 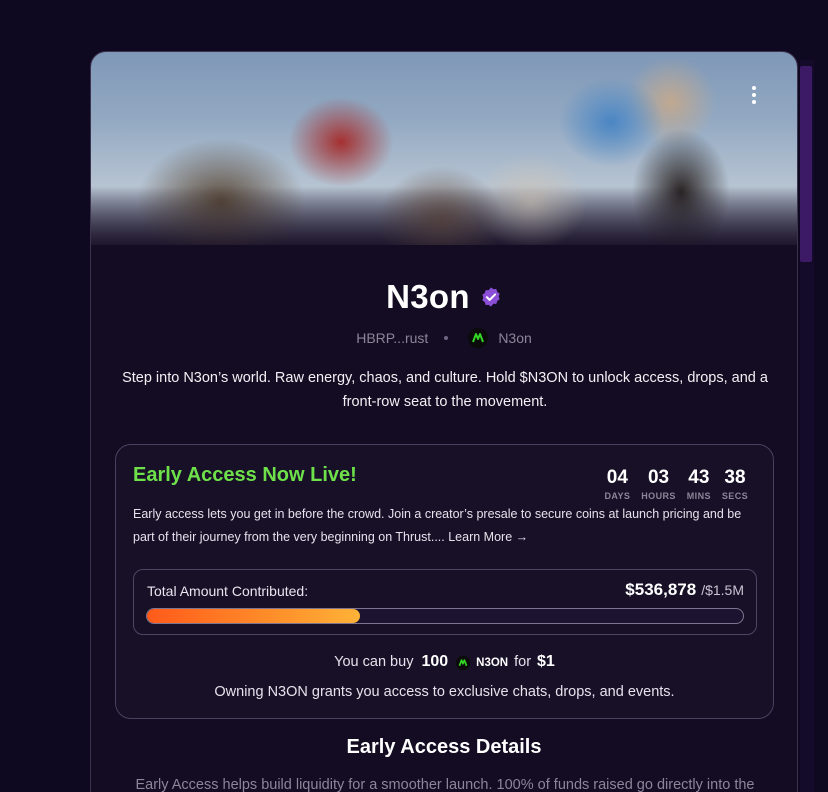 I want to click on separator-dot, so click(x=446, y=338).